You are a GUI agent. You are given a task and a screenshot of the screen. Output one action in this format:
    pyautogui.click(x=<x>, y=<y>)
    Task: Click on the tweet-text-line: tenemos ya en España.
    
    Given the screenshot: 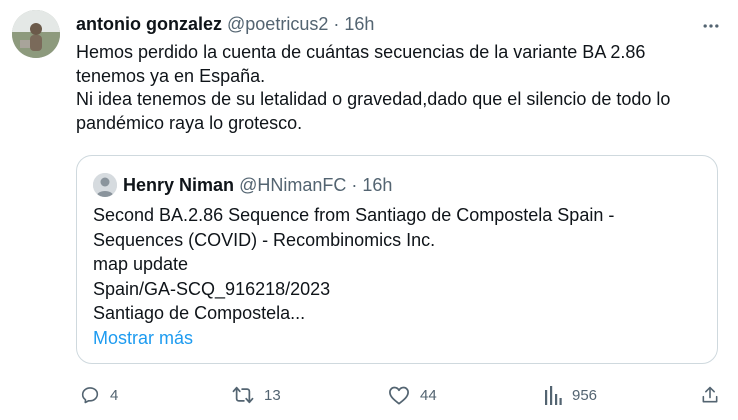 What is the action you would take?
    pyautogui.click(x=171, y=75)
    